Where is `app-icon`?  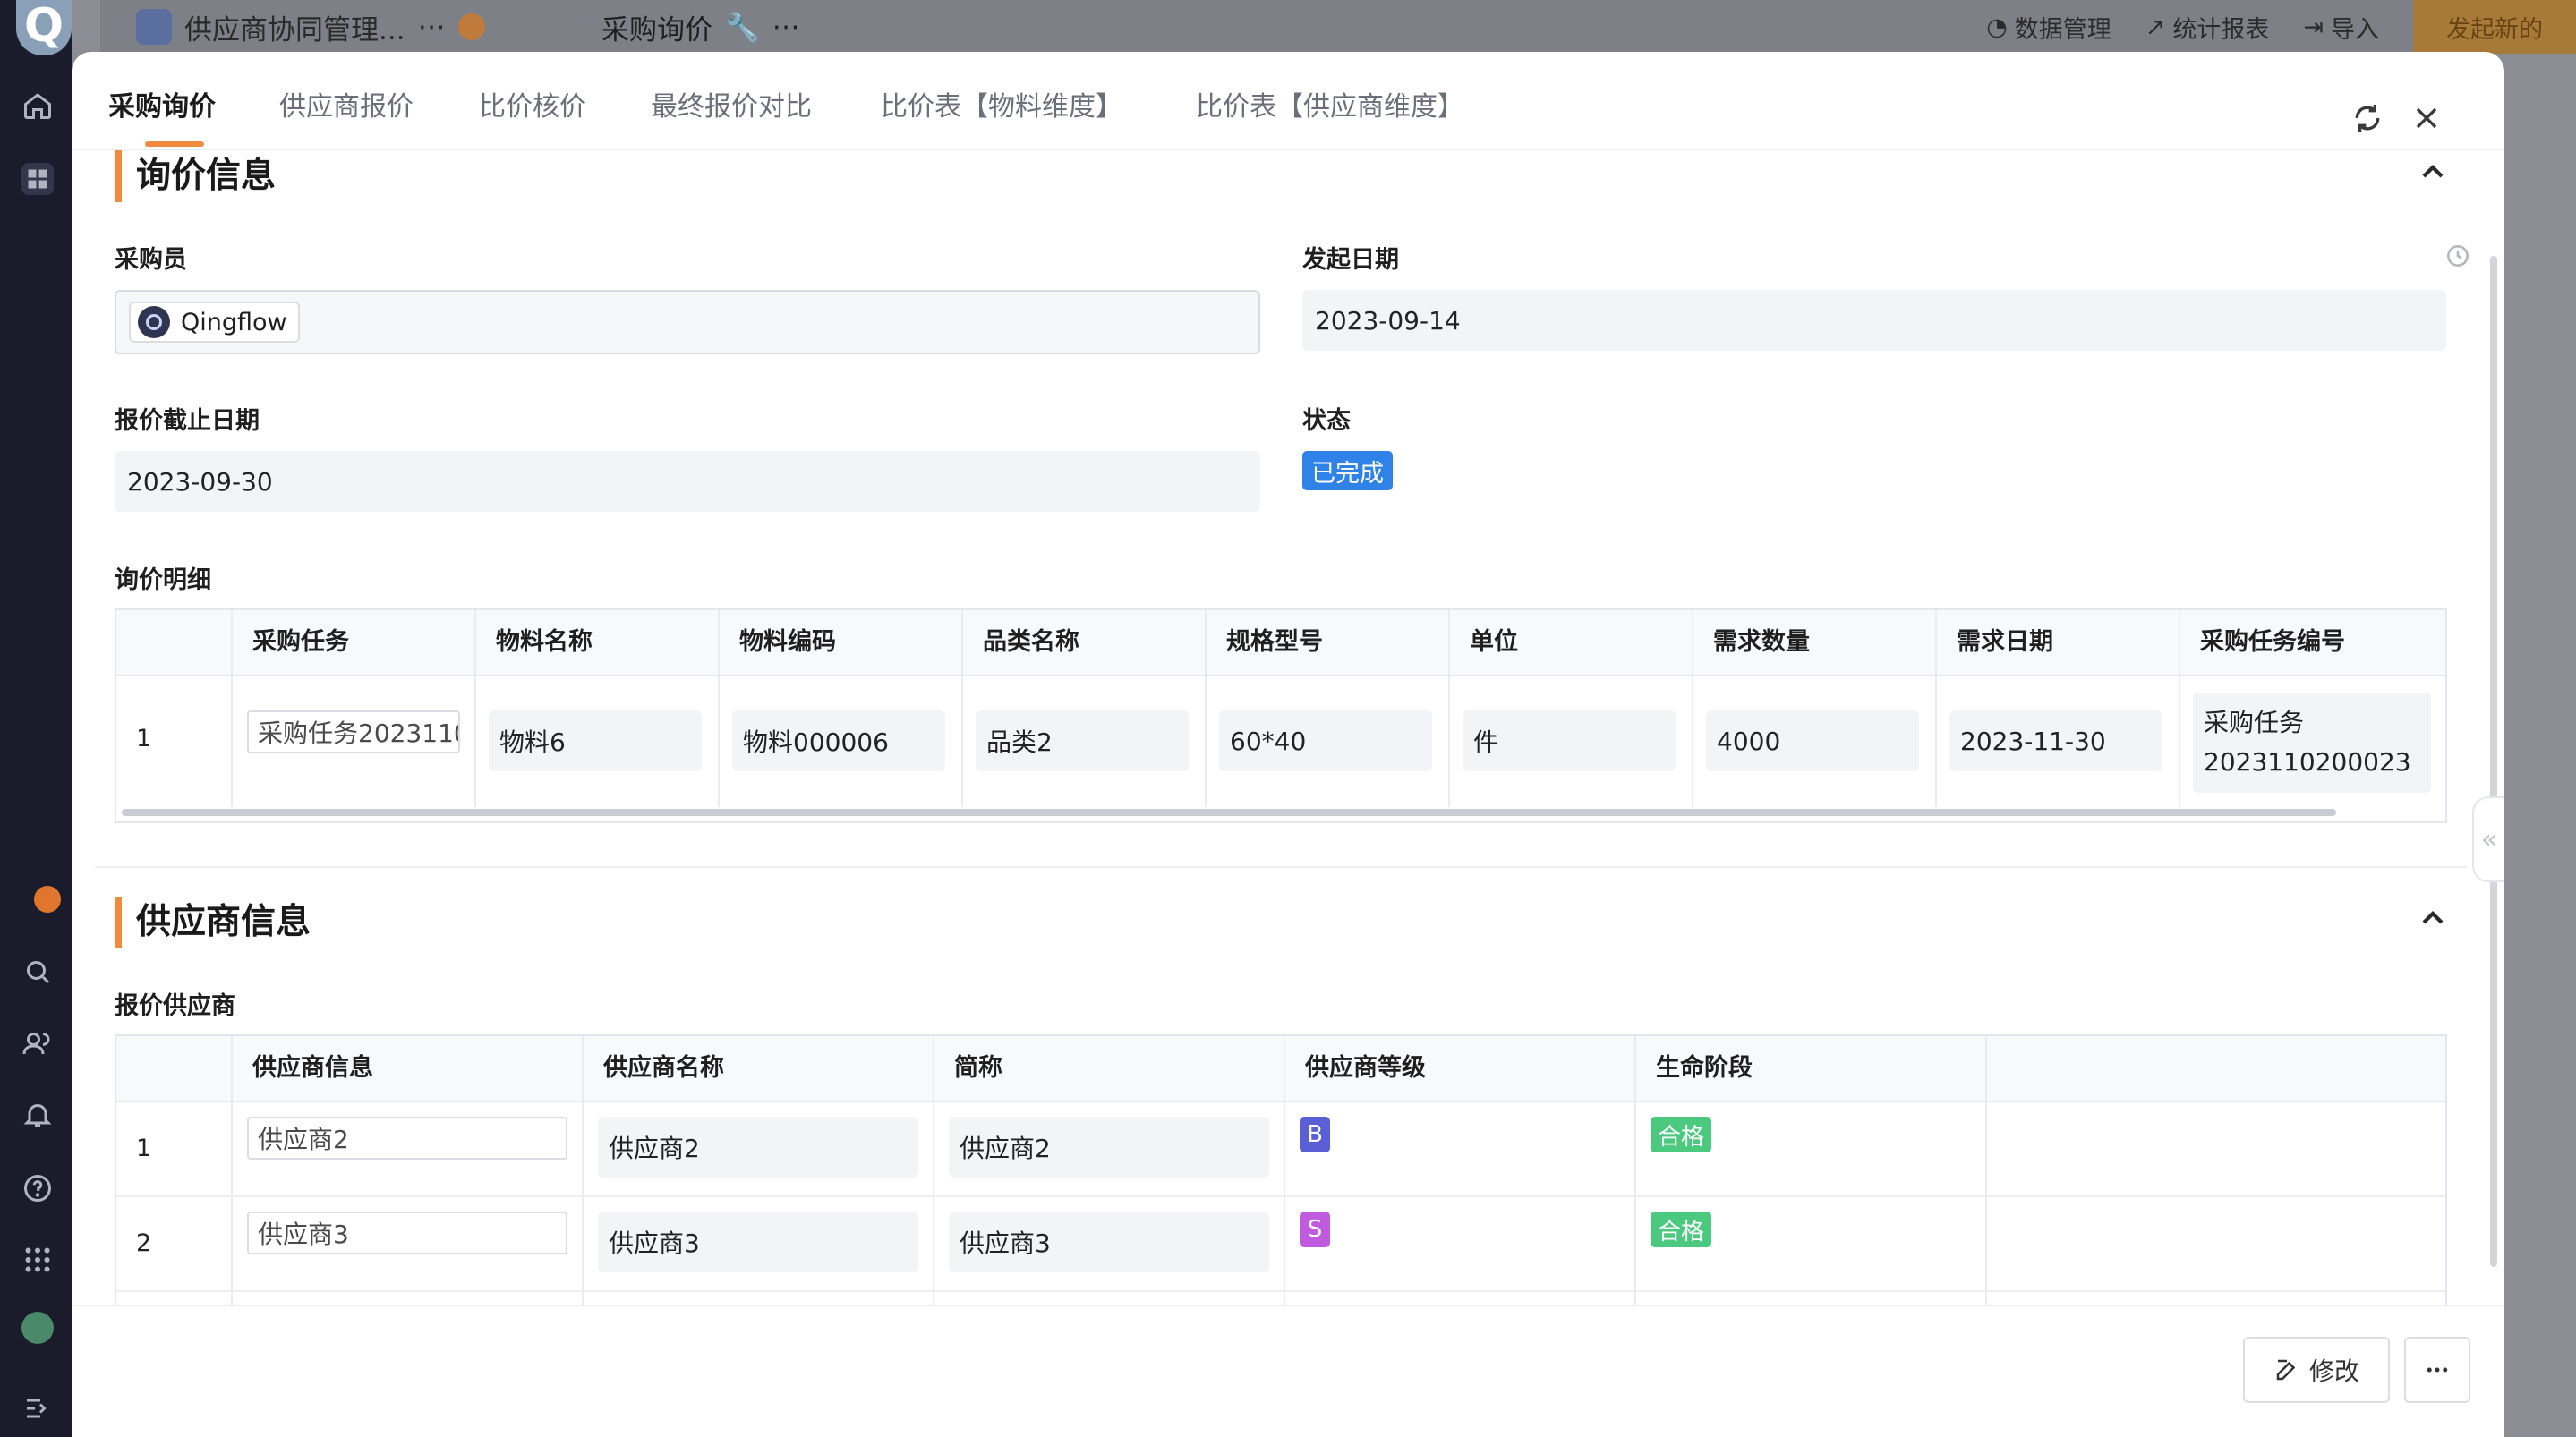
app-icon is located at coordinates (154, 27).